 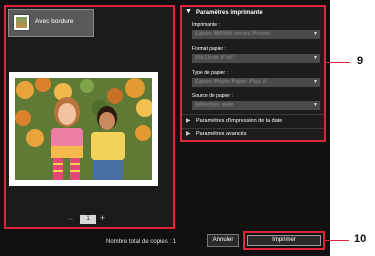 I want to click on page-number-field: 1, so click(x=88, y=219).